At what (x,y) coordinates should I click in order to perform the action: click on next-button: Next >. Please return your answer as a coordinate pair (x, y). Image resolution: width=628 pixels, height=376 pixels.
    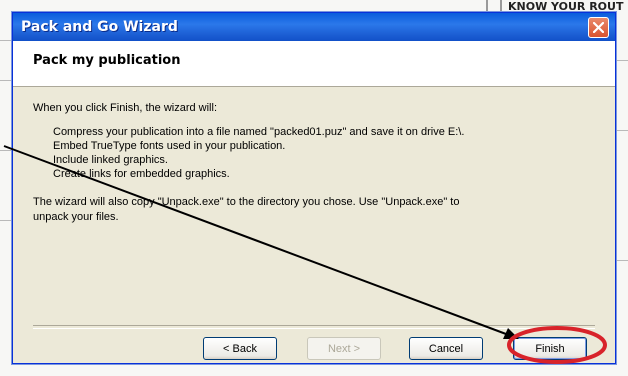
    Looking at the image, I should click on (344, 348).